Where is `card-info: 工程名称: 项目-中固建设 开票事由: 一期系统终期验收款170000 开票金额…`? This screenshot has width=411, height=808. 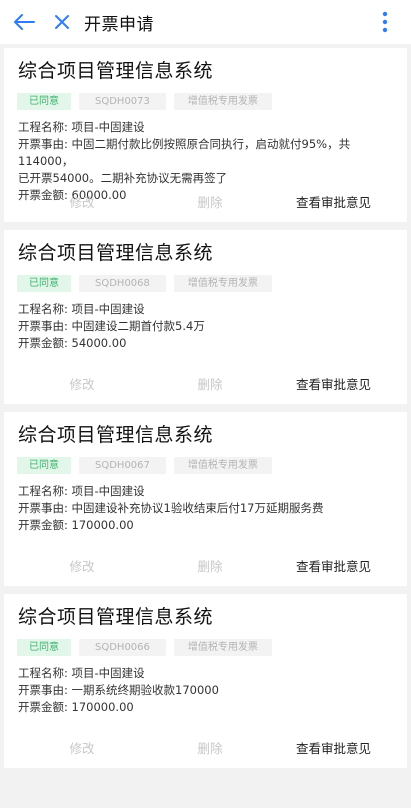
card-info: 工程名称: 项目-中固建设 开票事由: 一期系统终期验收款170000 开票金额… is located at coordinates (208, 690).